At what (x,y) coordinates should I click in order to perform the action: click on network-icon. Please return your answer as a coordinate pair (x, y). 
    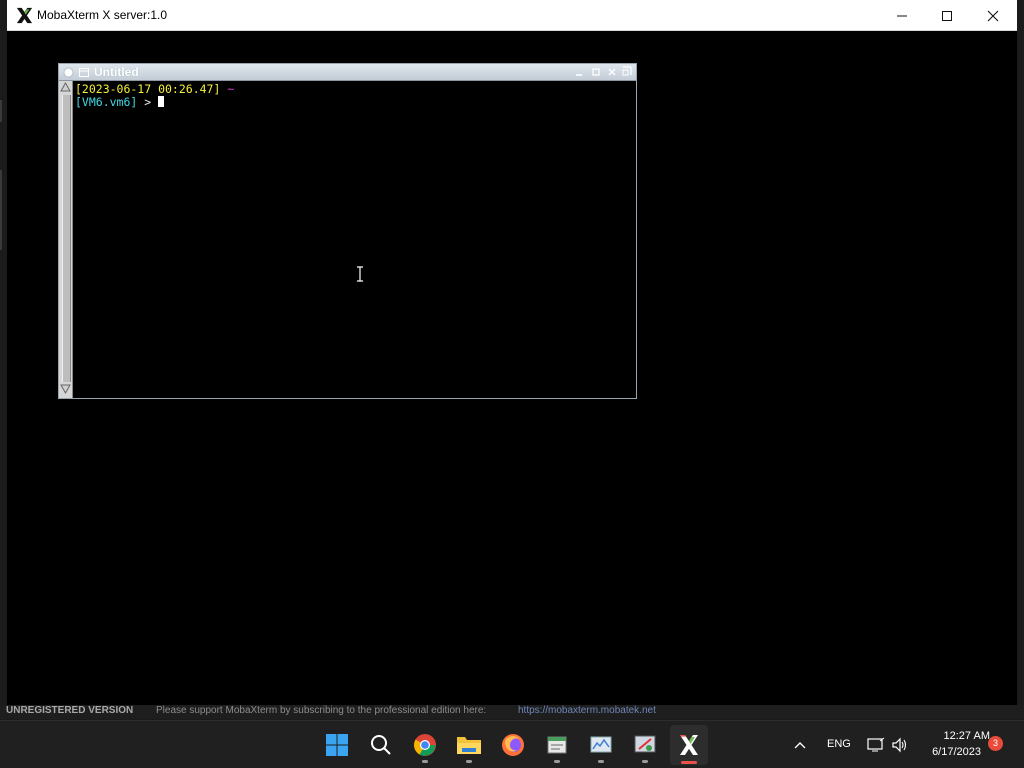
    Looking at the image, I should click on (876, 745).